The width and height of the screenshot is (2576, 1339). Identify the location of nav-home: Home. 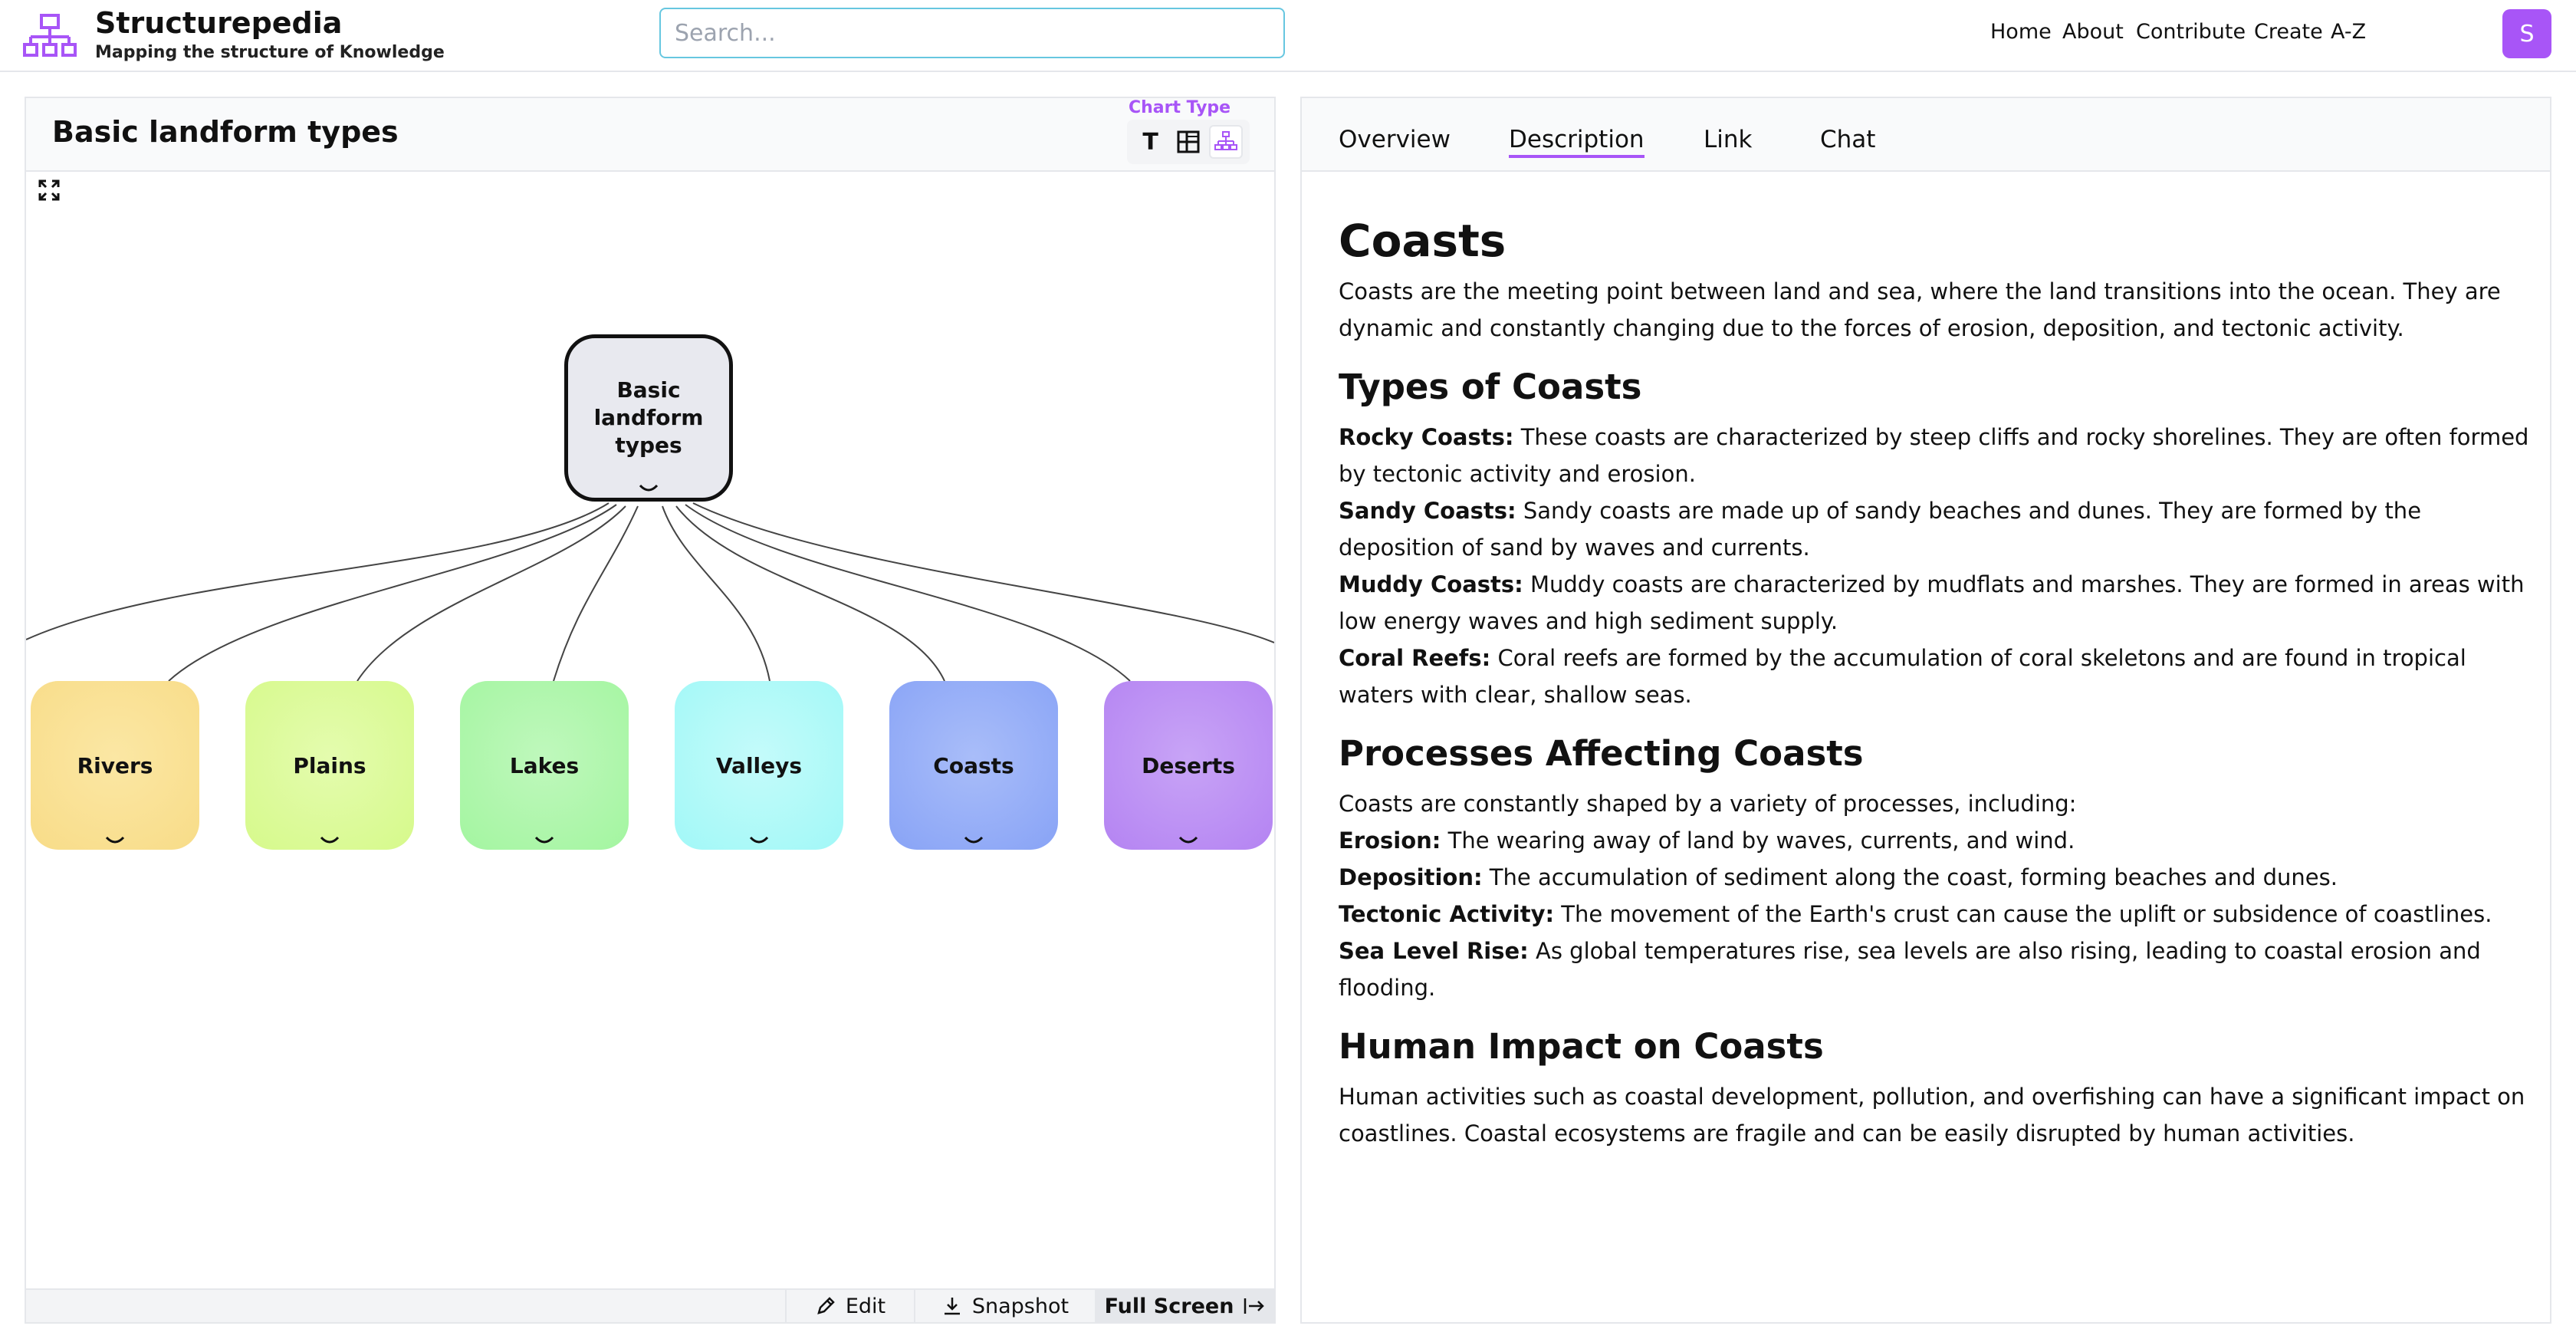
(2021, 32).